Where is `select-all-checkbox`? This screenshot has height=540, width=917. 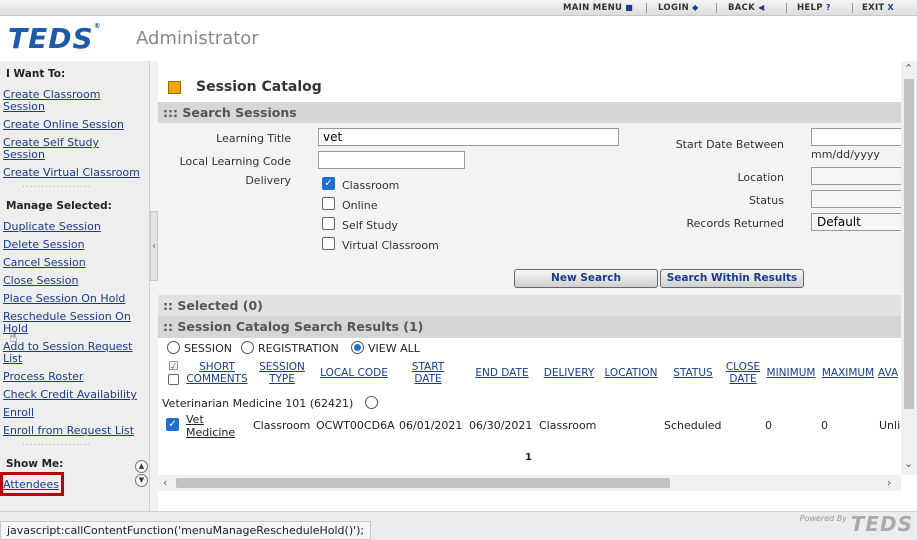 select-all-checkbox is located at coordinates (173, 379).